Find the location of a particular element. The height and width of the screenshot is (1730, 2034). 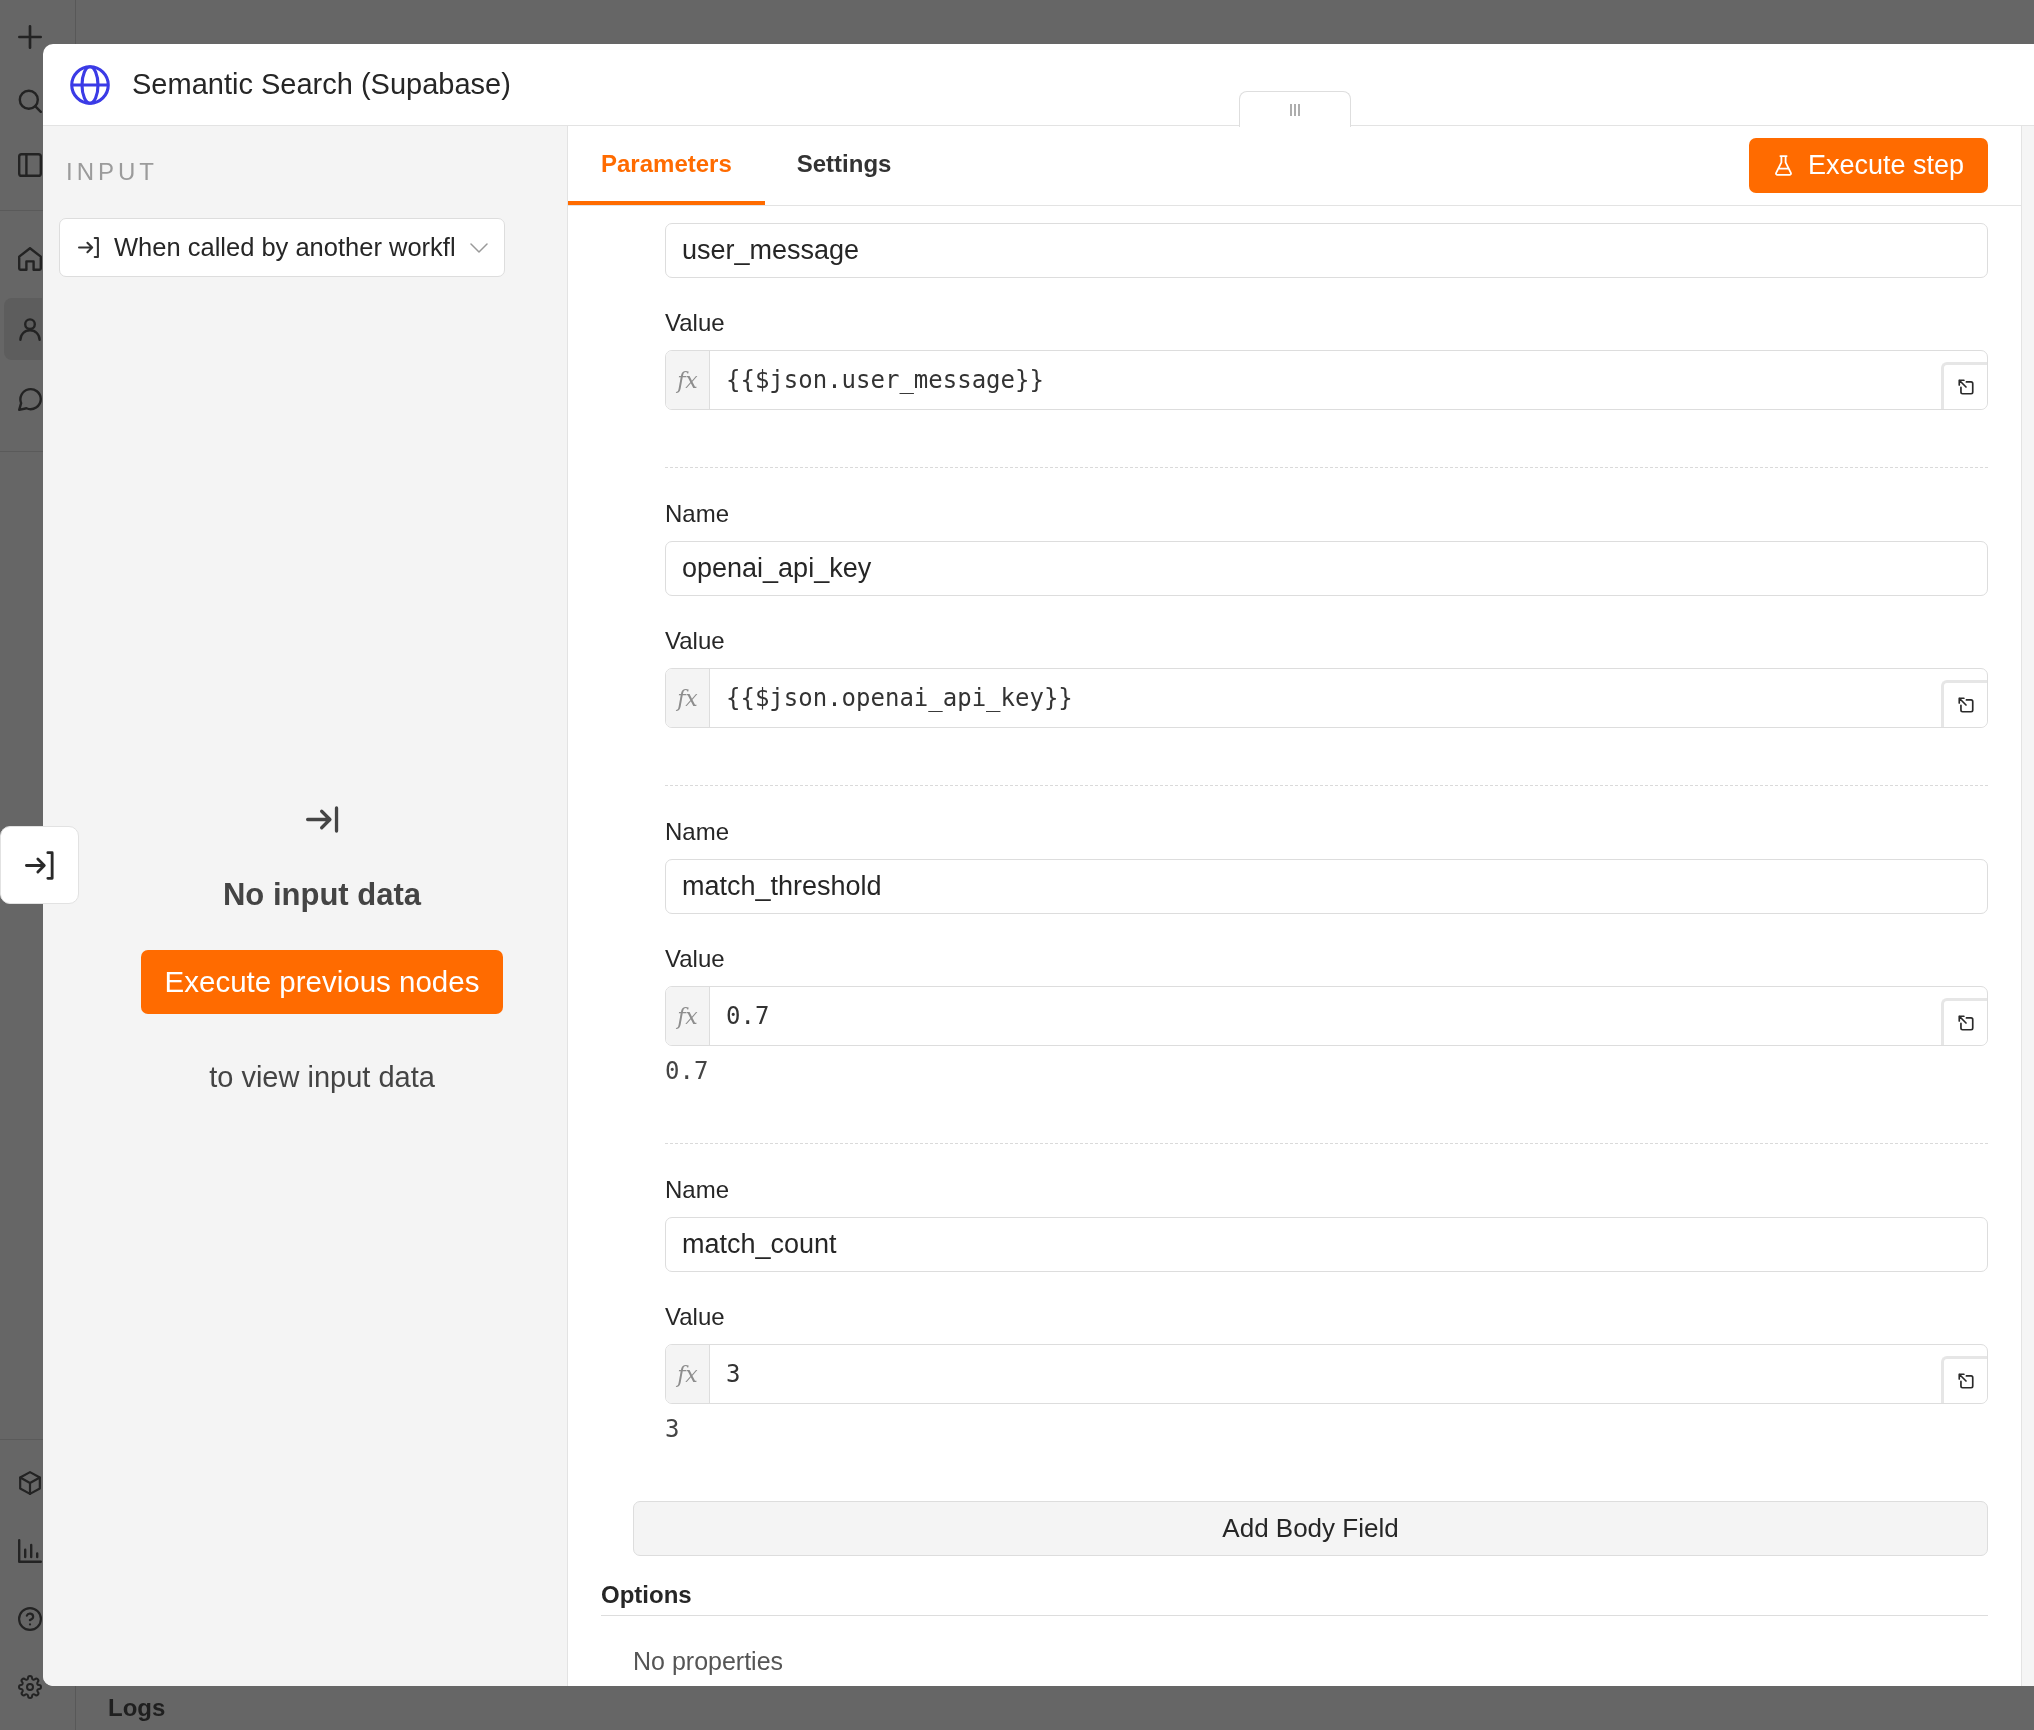

input-toggle-button is located at coordinates (39, 865).